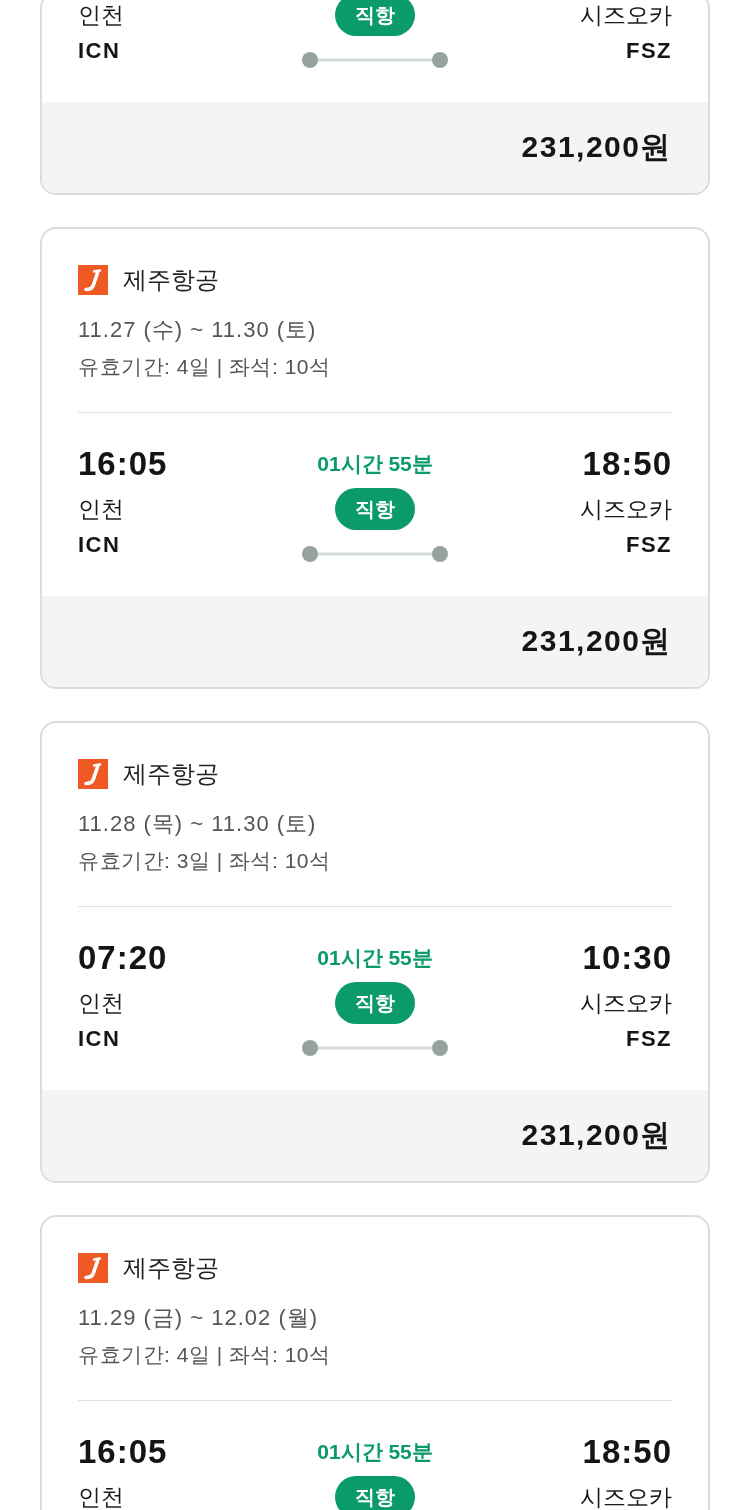  What do you see at coordinates (375, 97) in the screenshot?
I see `flight-card: 인천 직항 시즈오카 ICN FSZ 231,200원` at bounding box center [375, 97].